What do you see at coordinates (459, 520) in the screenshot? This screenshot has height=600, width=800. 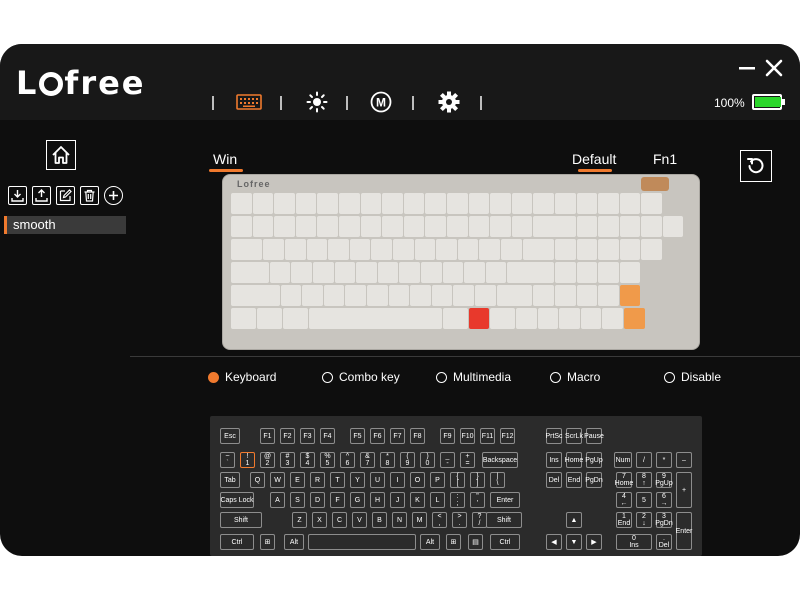 I see `layout-key-period: > .` at bounding box center [459, 520].